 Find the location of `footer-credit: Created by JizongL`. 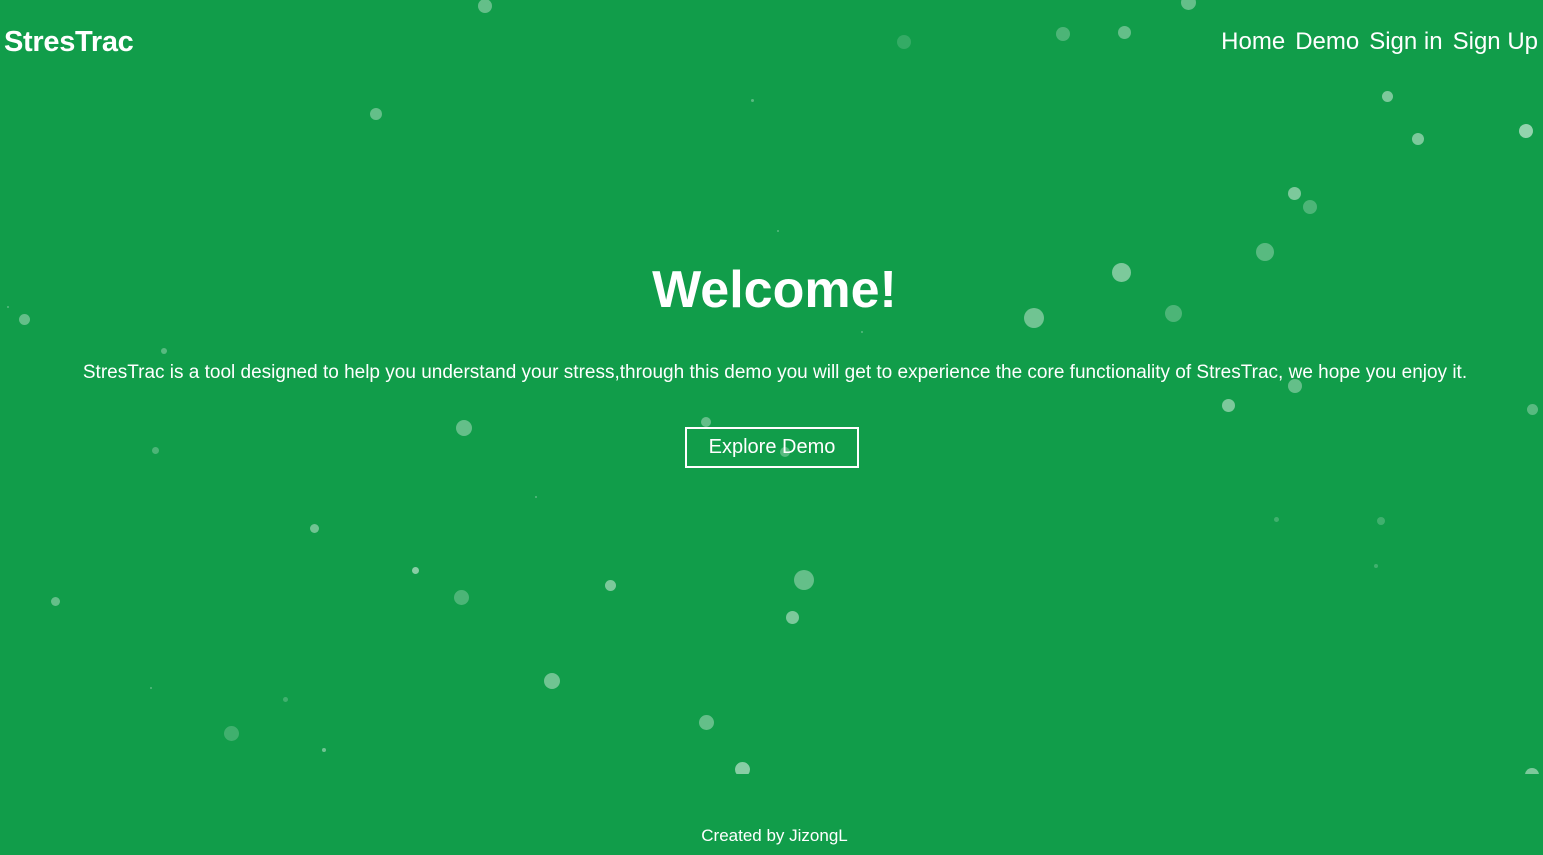

footer-credit: Created by JizongL is located at coordinates (774, 835).